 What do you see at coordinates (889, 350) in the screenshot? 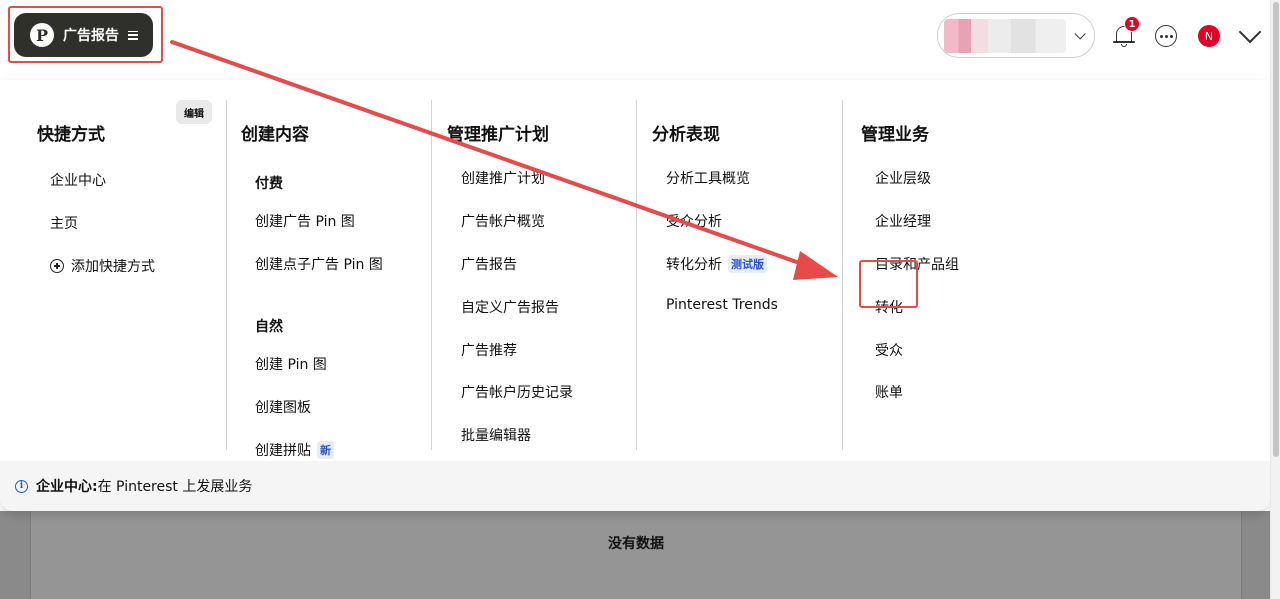
I see `audiences-link: 受众` at bounding box center [889, 350].